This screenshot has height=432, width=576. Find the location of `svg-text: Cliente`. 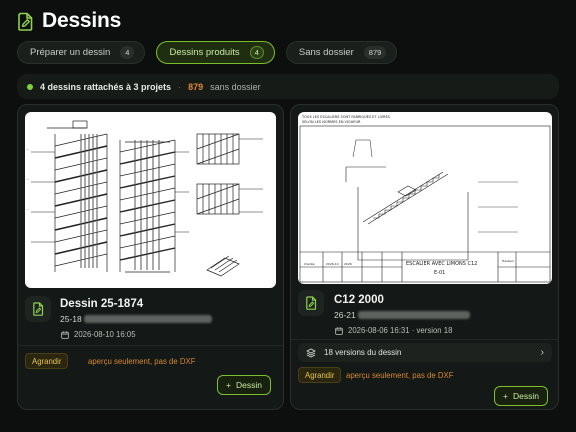

svg-text: Cliente is located at coordinates (309, 264).